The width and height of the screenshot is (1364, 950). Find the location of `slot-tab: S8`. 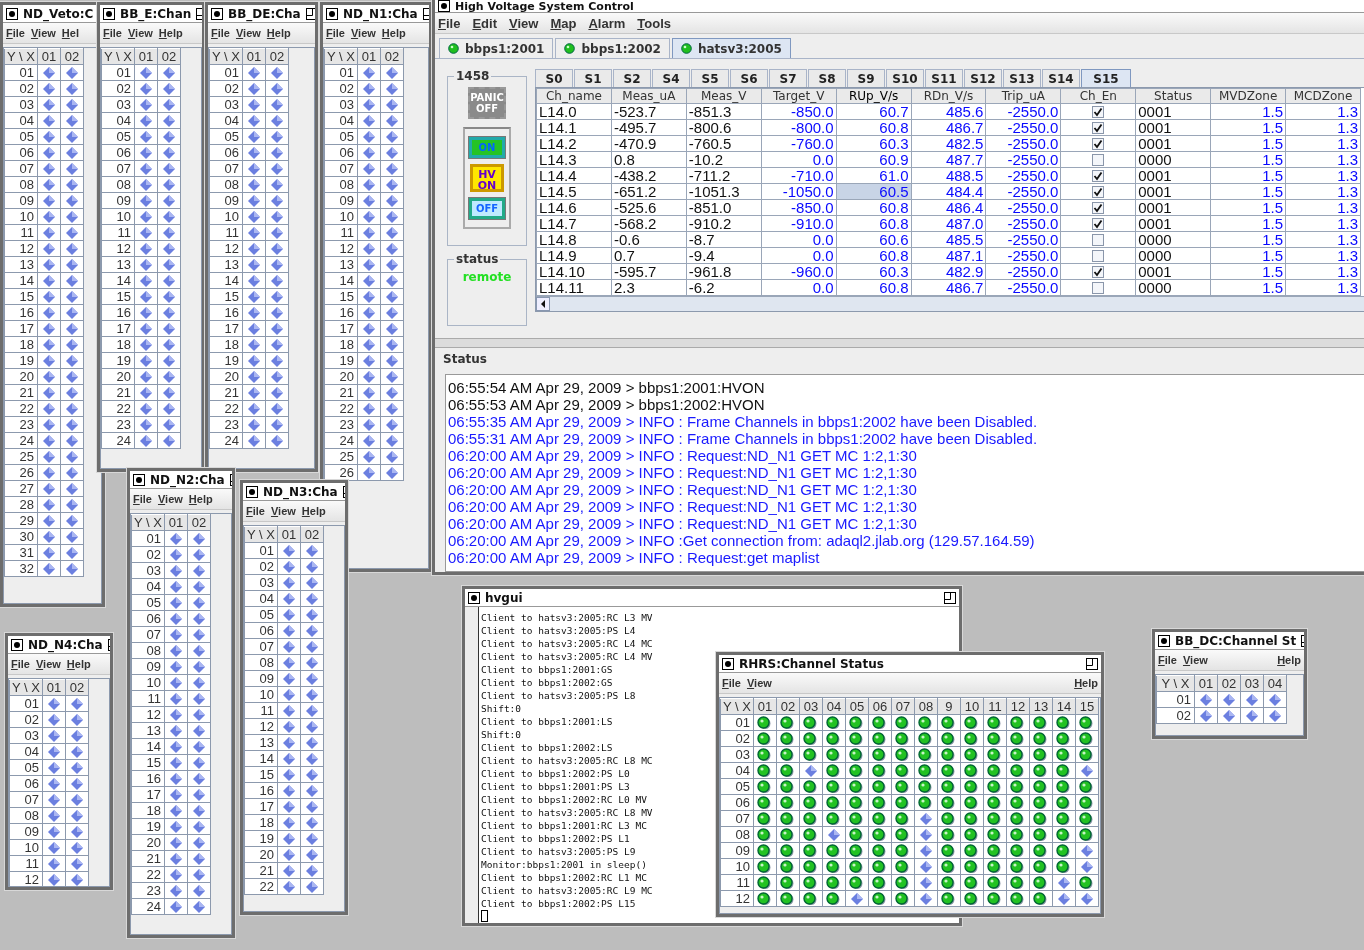

slot-tab: S8 is located at coordinates (827, 78).